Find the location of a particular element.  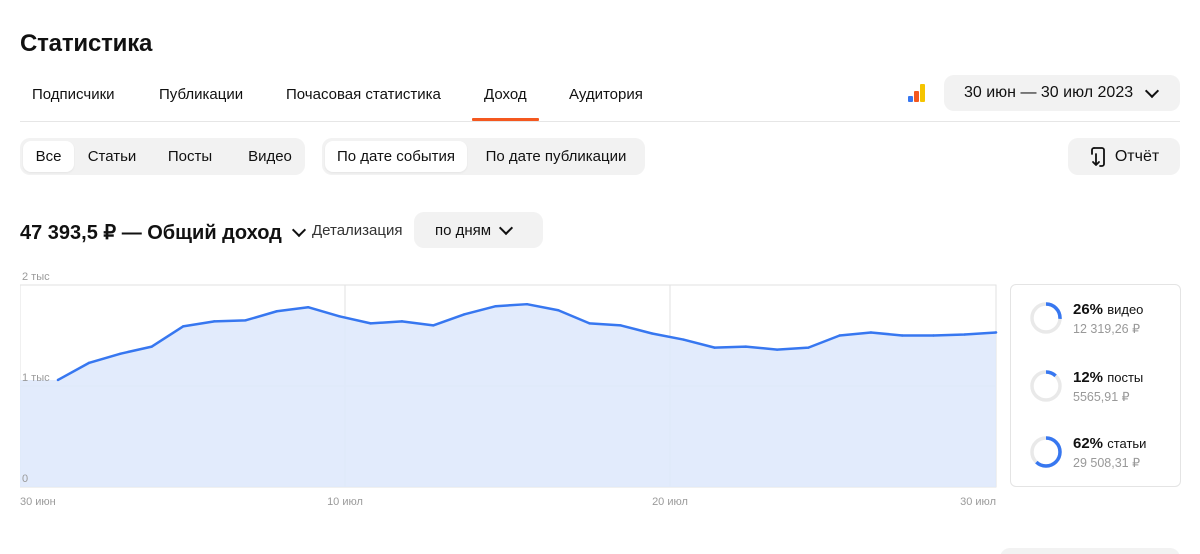

content-filter: Все Статьи Посты Видео is located at coordinates (162, 156).